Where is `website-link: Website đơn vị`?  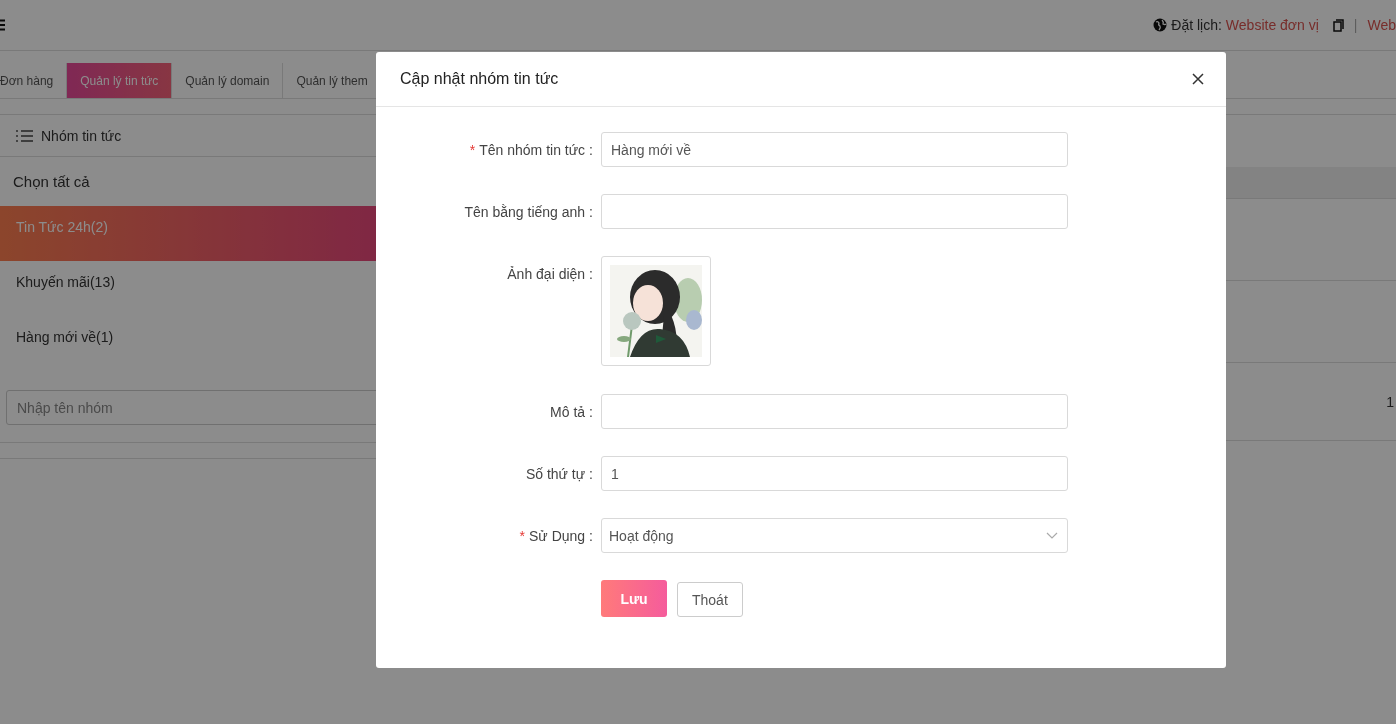 website-link: Website đơn vị is located at coordinates (1272, 25).